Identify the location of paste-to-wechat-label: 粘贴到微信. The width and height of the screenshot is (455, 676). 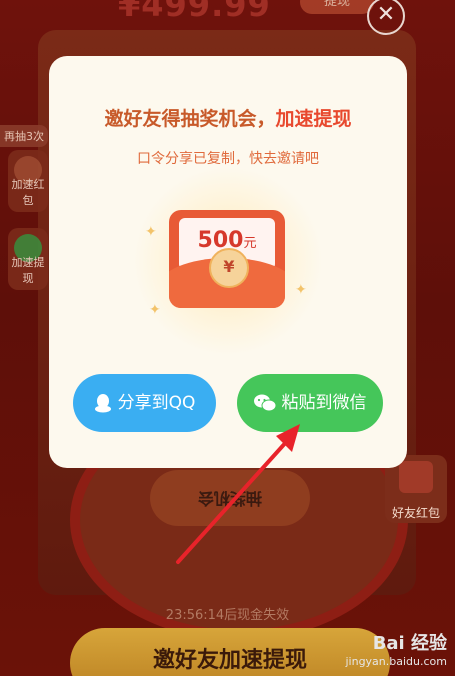
(324, 403).